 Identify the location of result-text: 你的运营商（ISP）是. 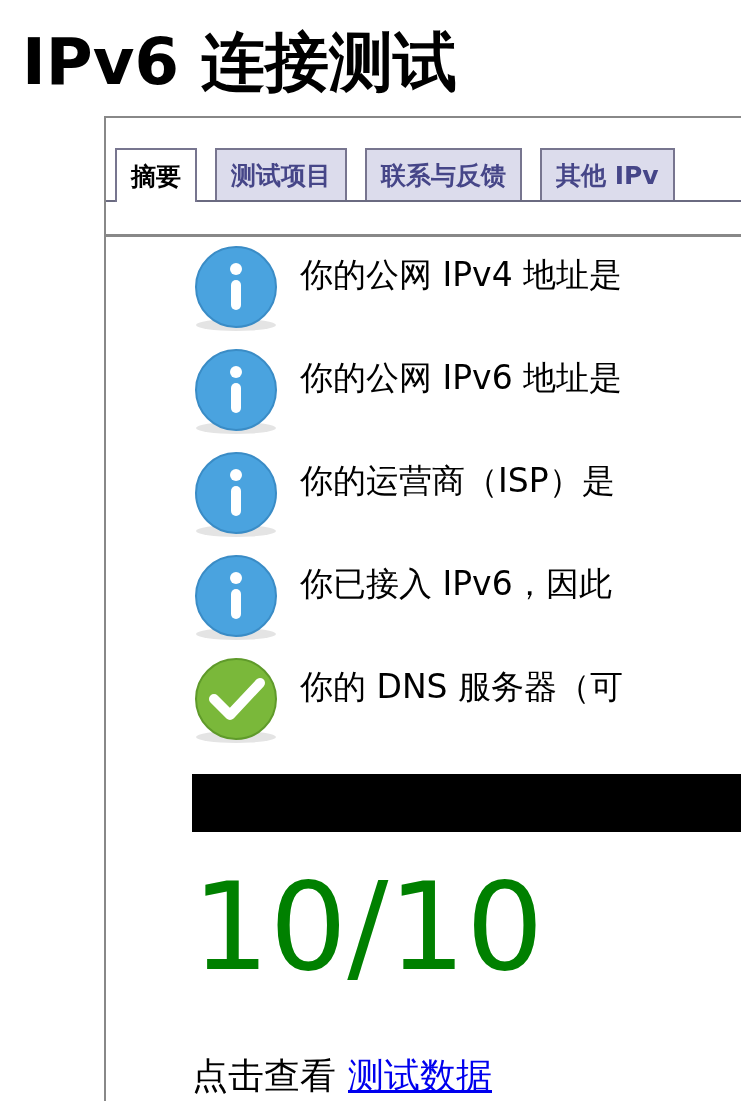
(457, 481).